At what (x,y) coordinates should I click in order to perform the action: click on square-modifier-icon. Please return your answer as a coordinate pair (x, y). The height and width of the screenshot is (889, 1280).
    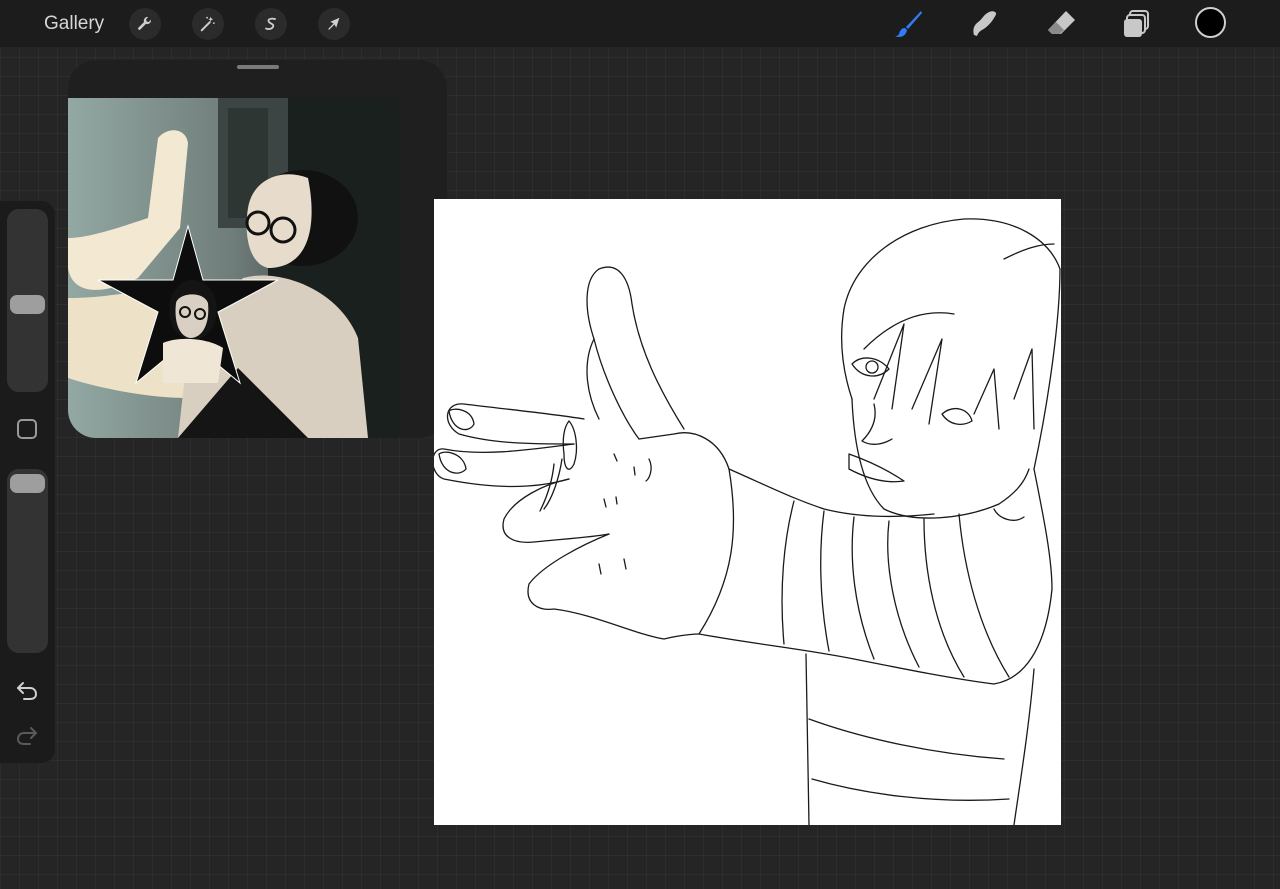
    Looking at the image, I should click on (27, 429).